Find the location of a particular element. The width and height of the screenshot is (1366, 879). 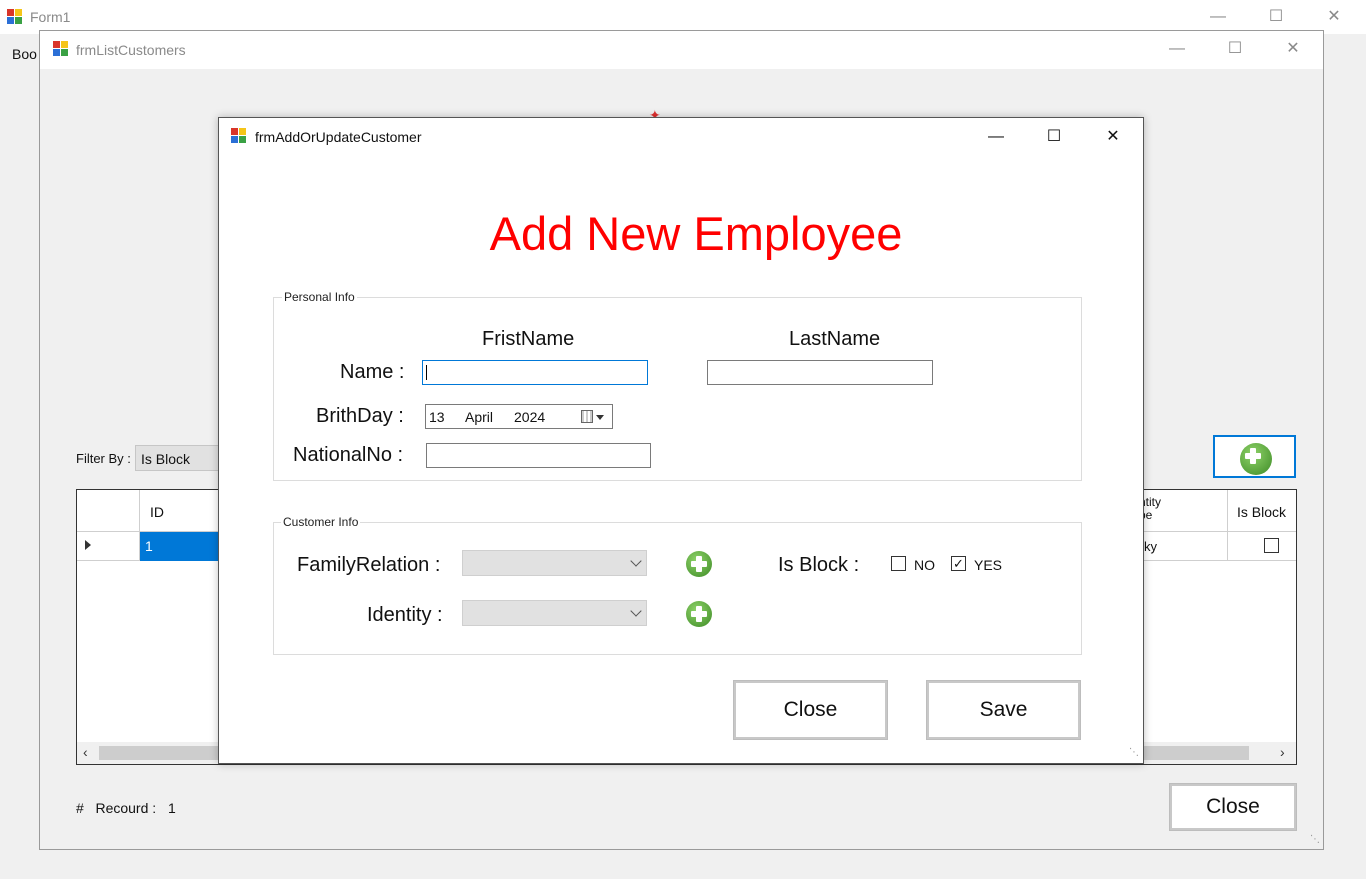

dialog-resize-grip-icon: ⋱ is located at coordinates (1134, 752).